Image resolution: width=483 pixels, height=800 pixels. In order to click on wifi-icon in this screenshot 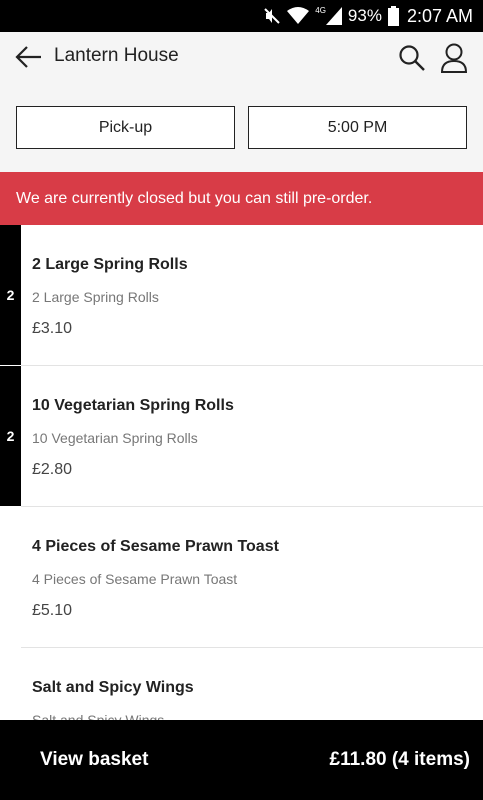, I will do `click(298, 16)`.